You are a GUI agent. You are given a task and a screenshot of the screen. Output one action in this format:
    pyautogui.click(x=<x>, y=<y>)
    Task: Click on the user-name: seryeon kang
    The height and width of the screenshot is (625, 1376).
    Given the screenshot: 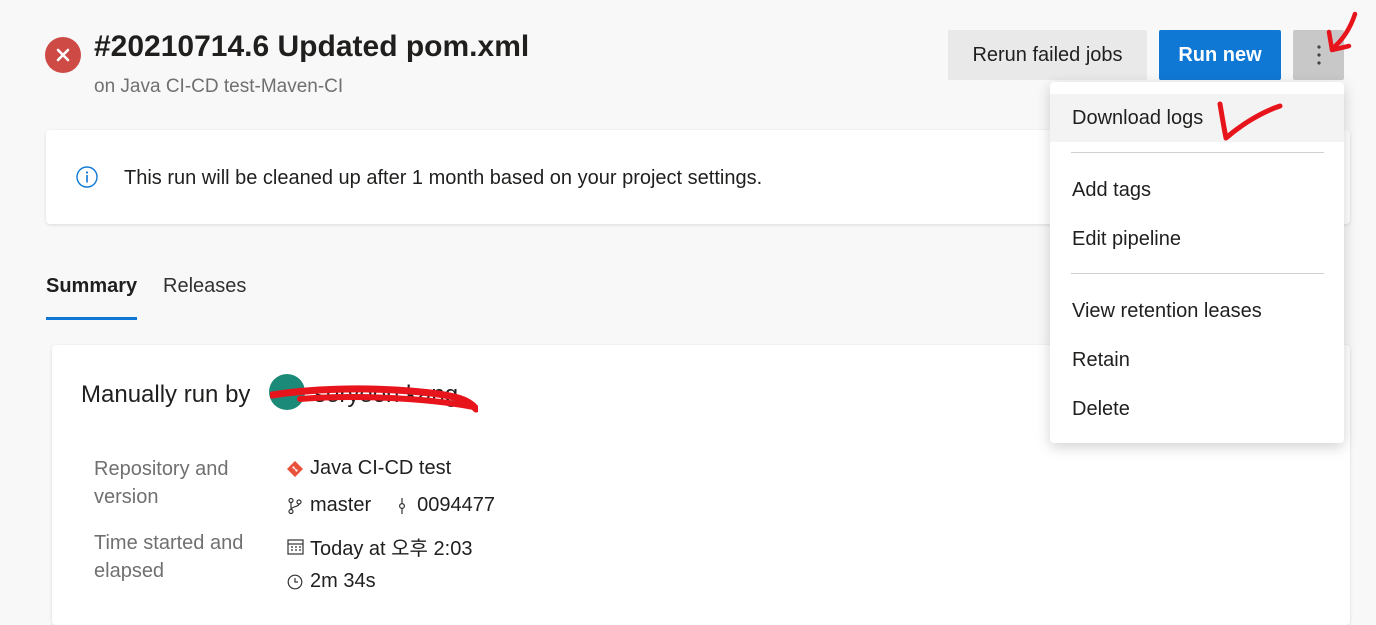 What is the action you would take?
    pyautogui.click(x=386, y=395)
    